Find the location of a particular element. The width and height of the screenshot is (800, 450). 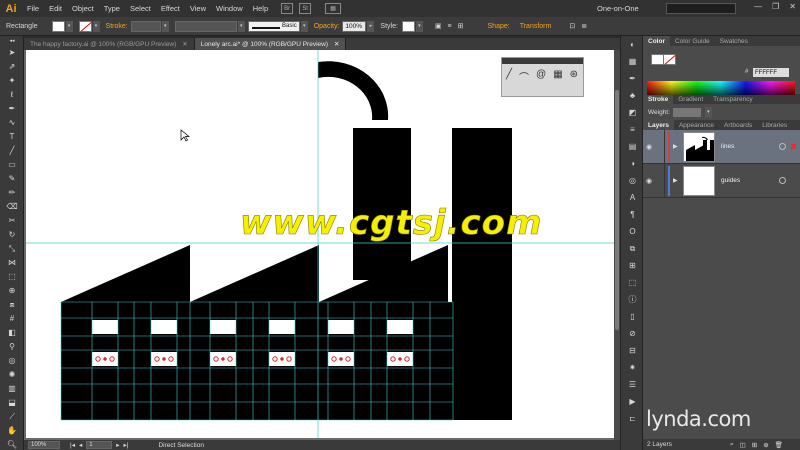

transform-panel-icon: ⬚ is located at coordinates (632, 282).